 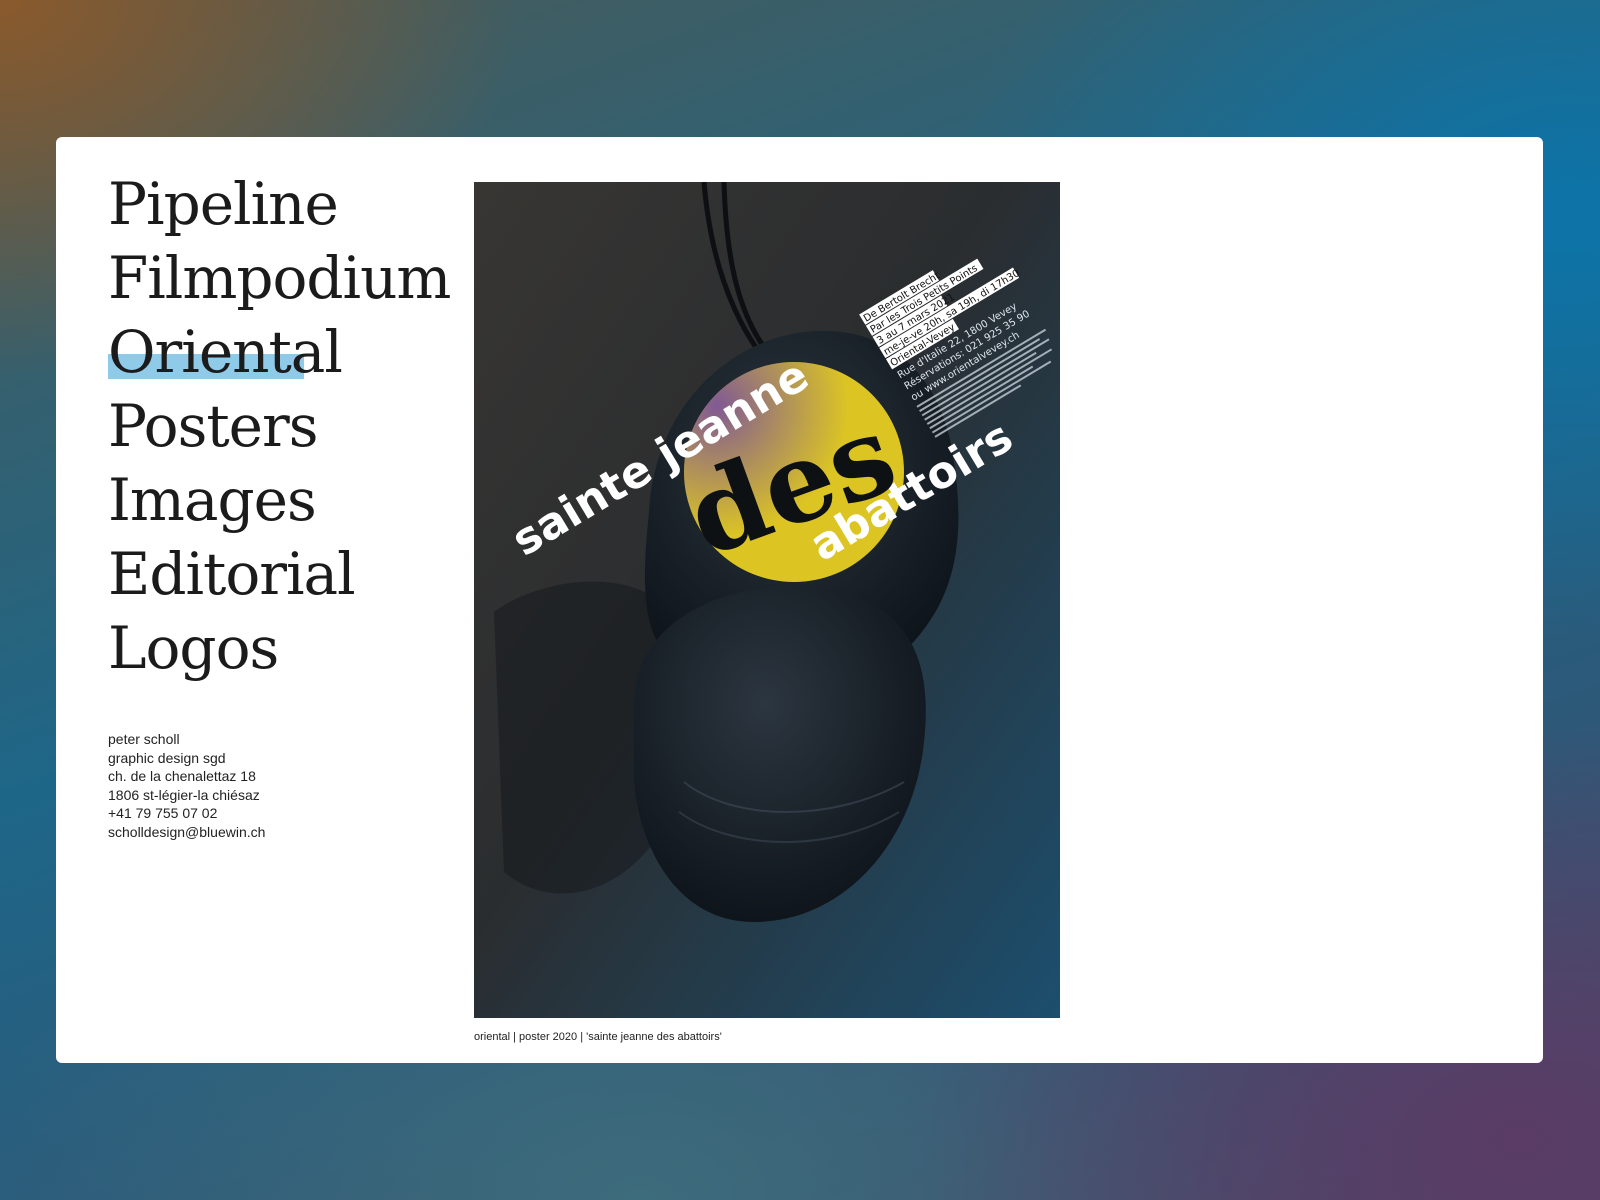 I want to click on contact-phone: +41 79 755 07 02, so click(x=186, y=813).